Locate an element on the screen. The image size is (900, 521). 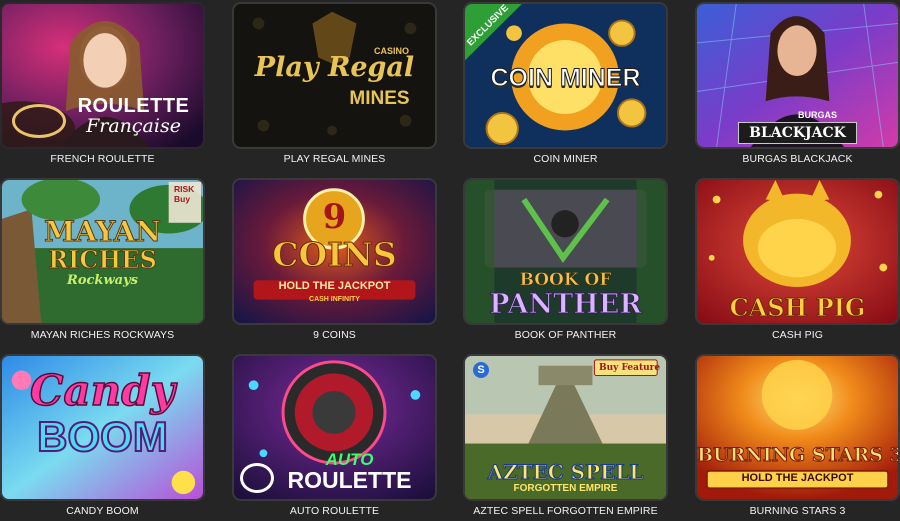
game-thumbnail: RISK Buy MAYAN RICHES Rockways is located at coordinates (102, 251).